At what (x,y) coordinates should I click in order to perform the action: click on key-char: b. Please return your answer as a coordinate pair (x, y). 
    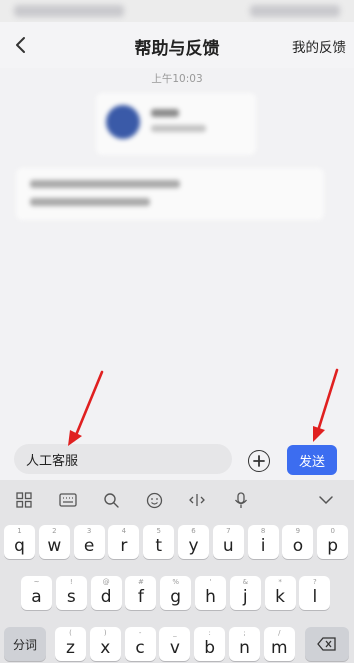
    Looking at the image, I should click on (210, 648).